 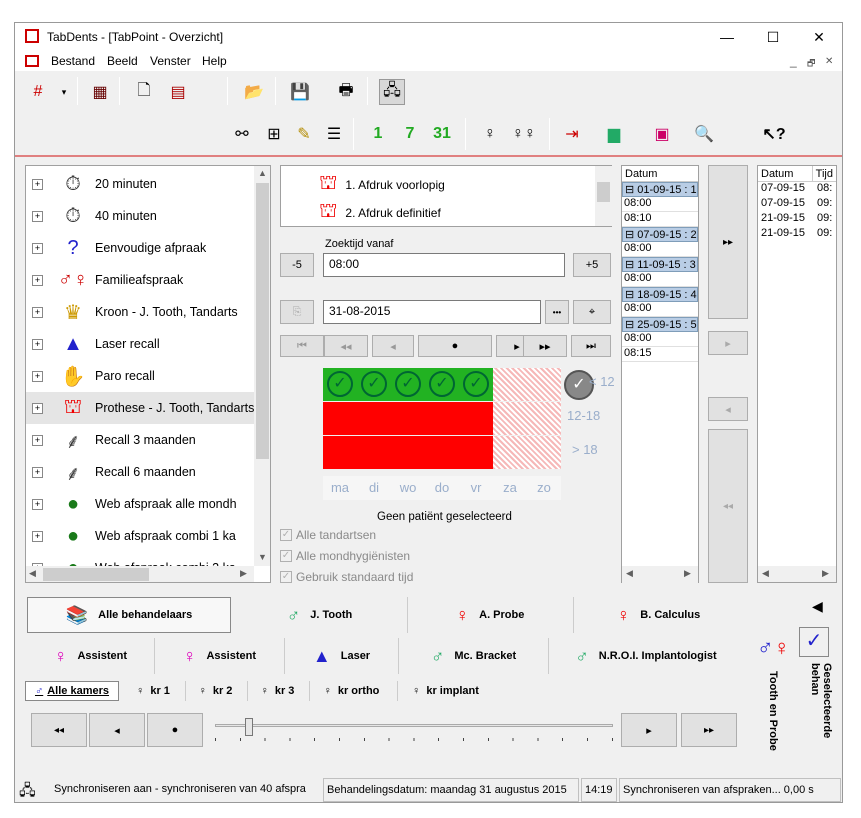 What do you see at coordinates (144, 92) in the screenshot?
I see `new-document-icon: 🗋` at bounding box center [144, 92].